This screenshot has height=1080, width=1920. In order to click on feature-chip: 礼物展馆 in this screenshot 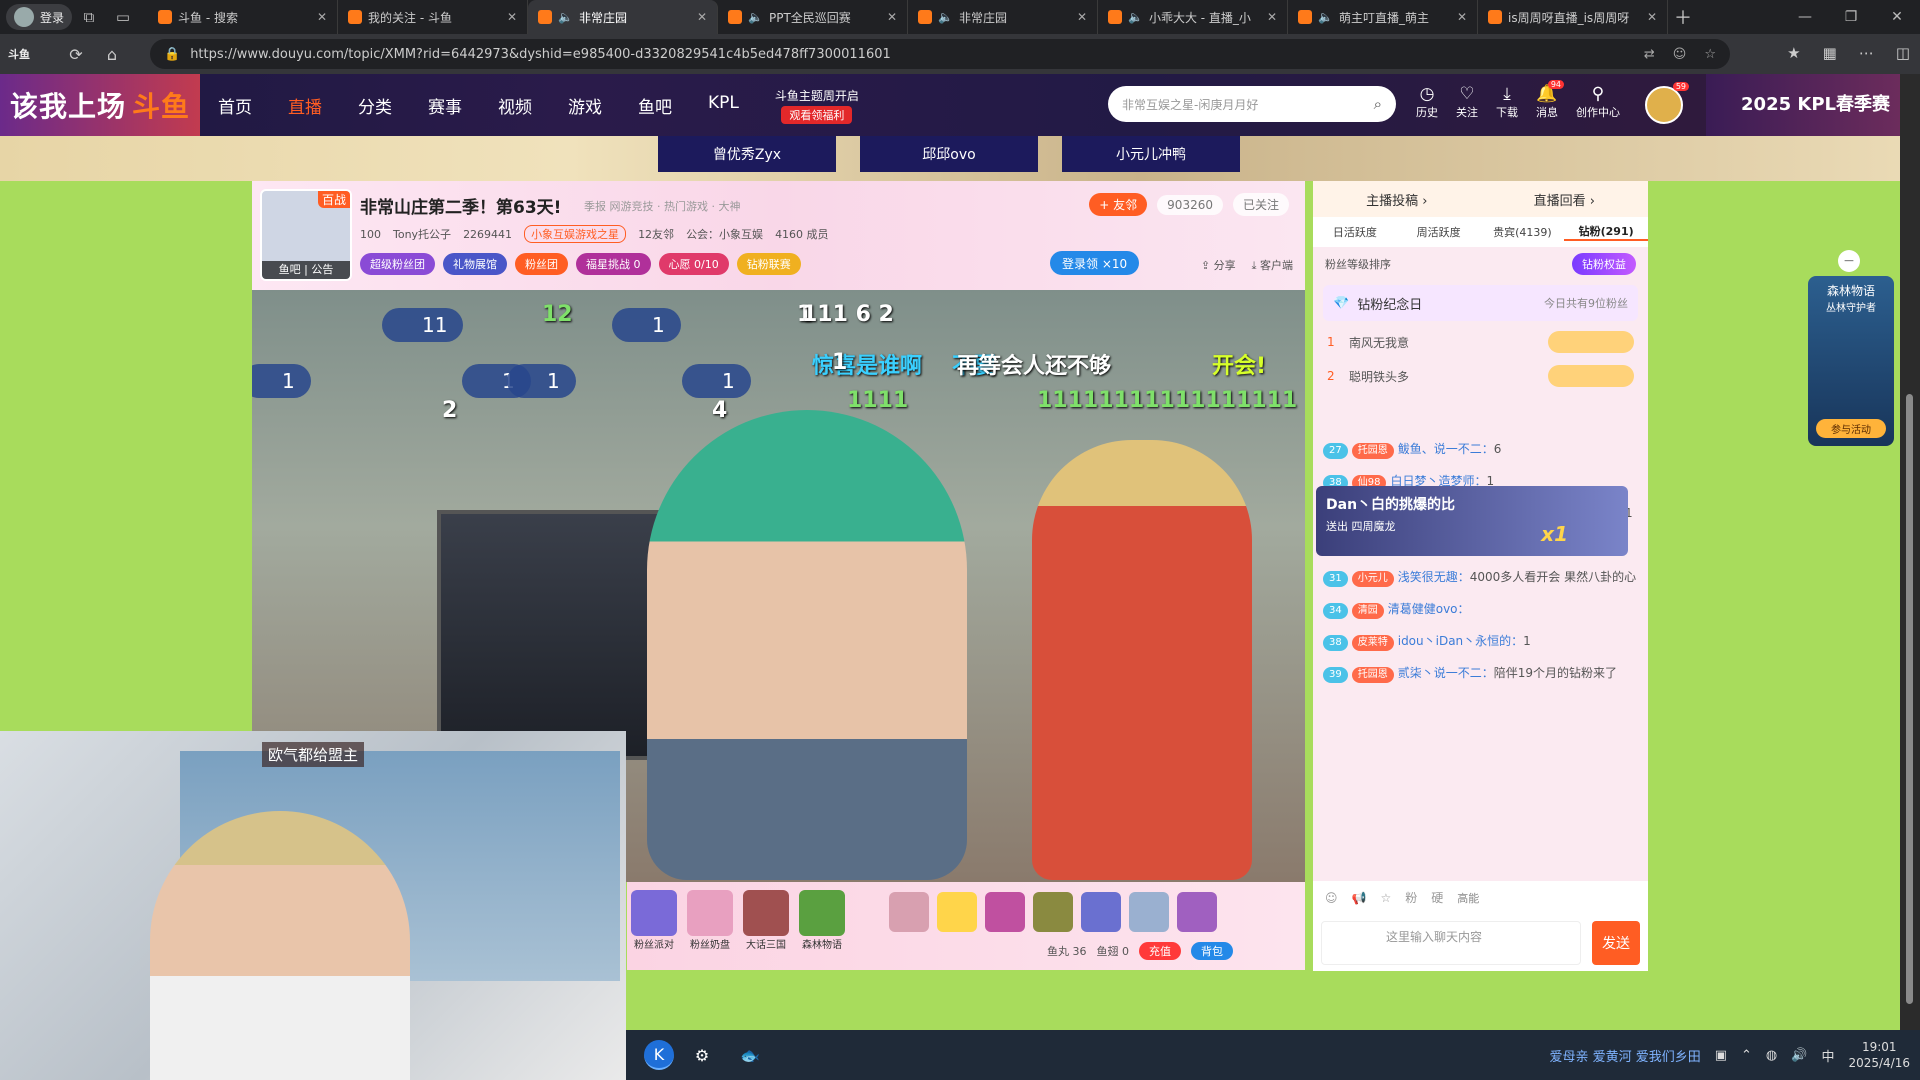, I will do `click(475, 264)`.